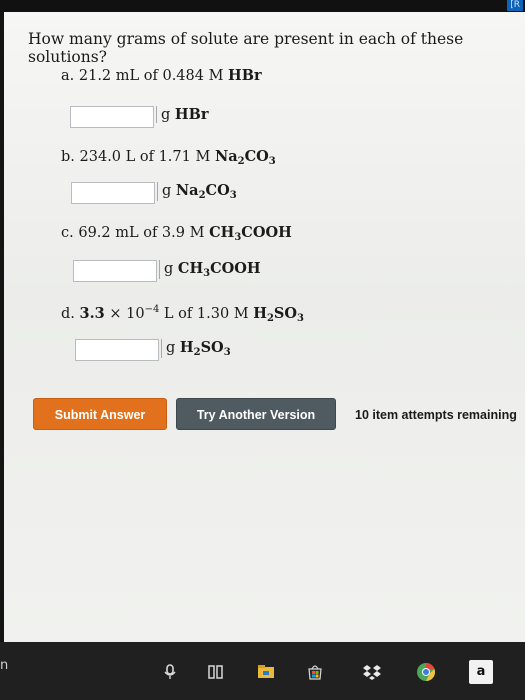 Image resolution: width=525 pixels, height=700 pixels. Describe the element at coordinates (515, 5) in the screenshot. I see `corner-badge: [R` at that location.